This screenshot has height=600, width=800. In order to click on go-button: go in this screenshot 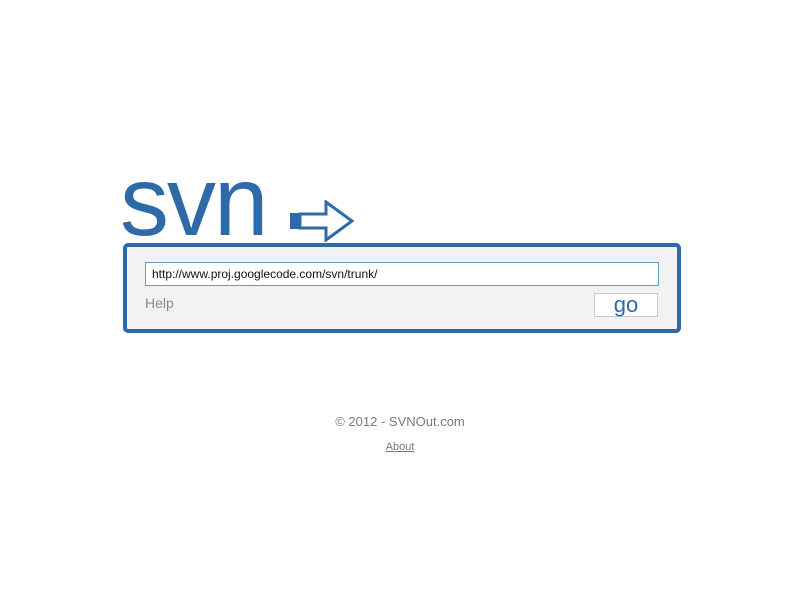, I will do `click(626, 305)`.